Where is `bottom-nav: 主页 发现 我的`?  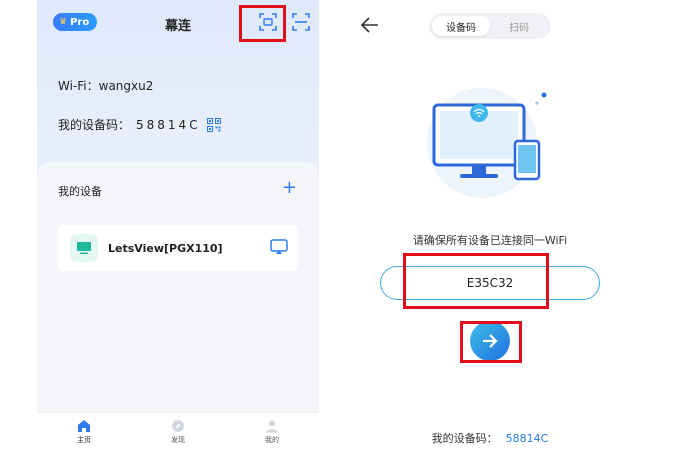 bottom-nav: 主页 发现 我的 is located at coordinates (178, 431).